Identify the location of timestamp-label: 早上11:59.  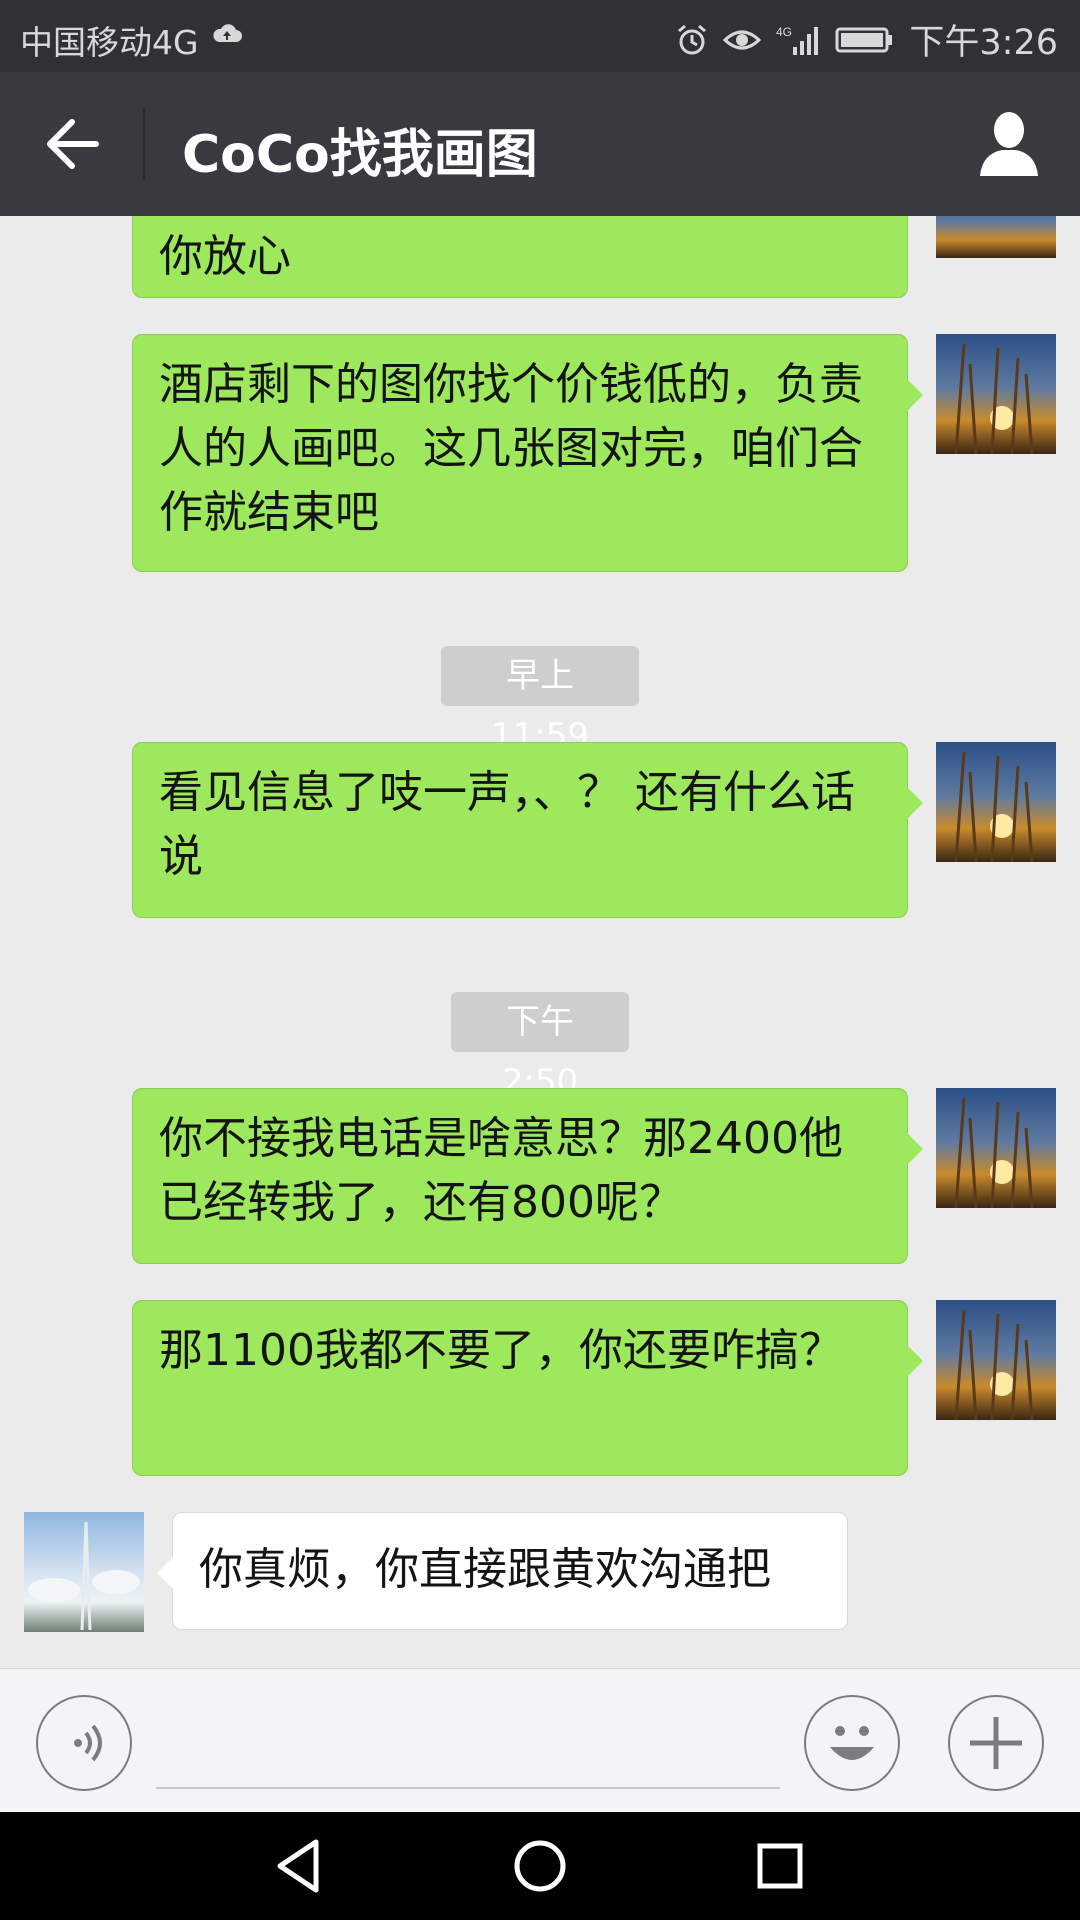
(540, 701).